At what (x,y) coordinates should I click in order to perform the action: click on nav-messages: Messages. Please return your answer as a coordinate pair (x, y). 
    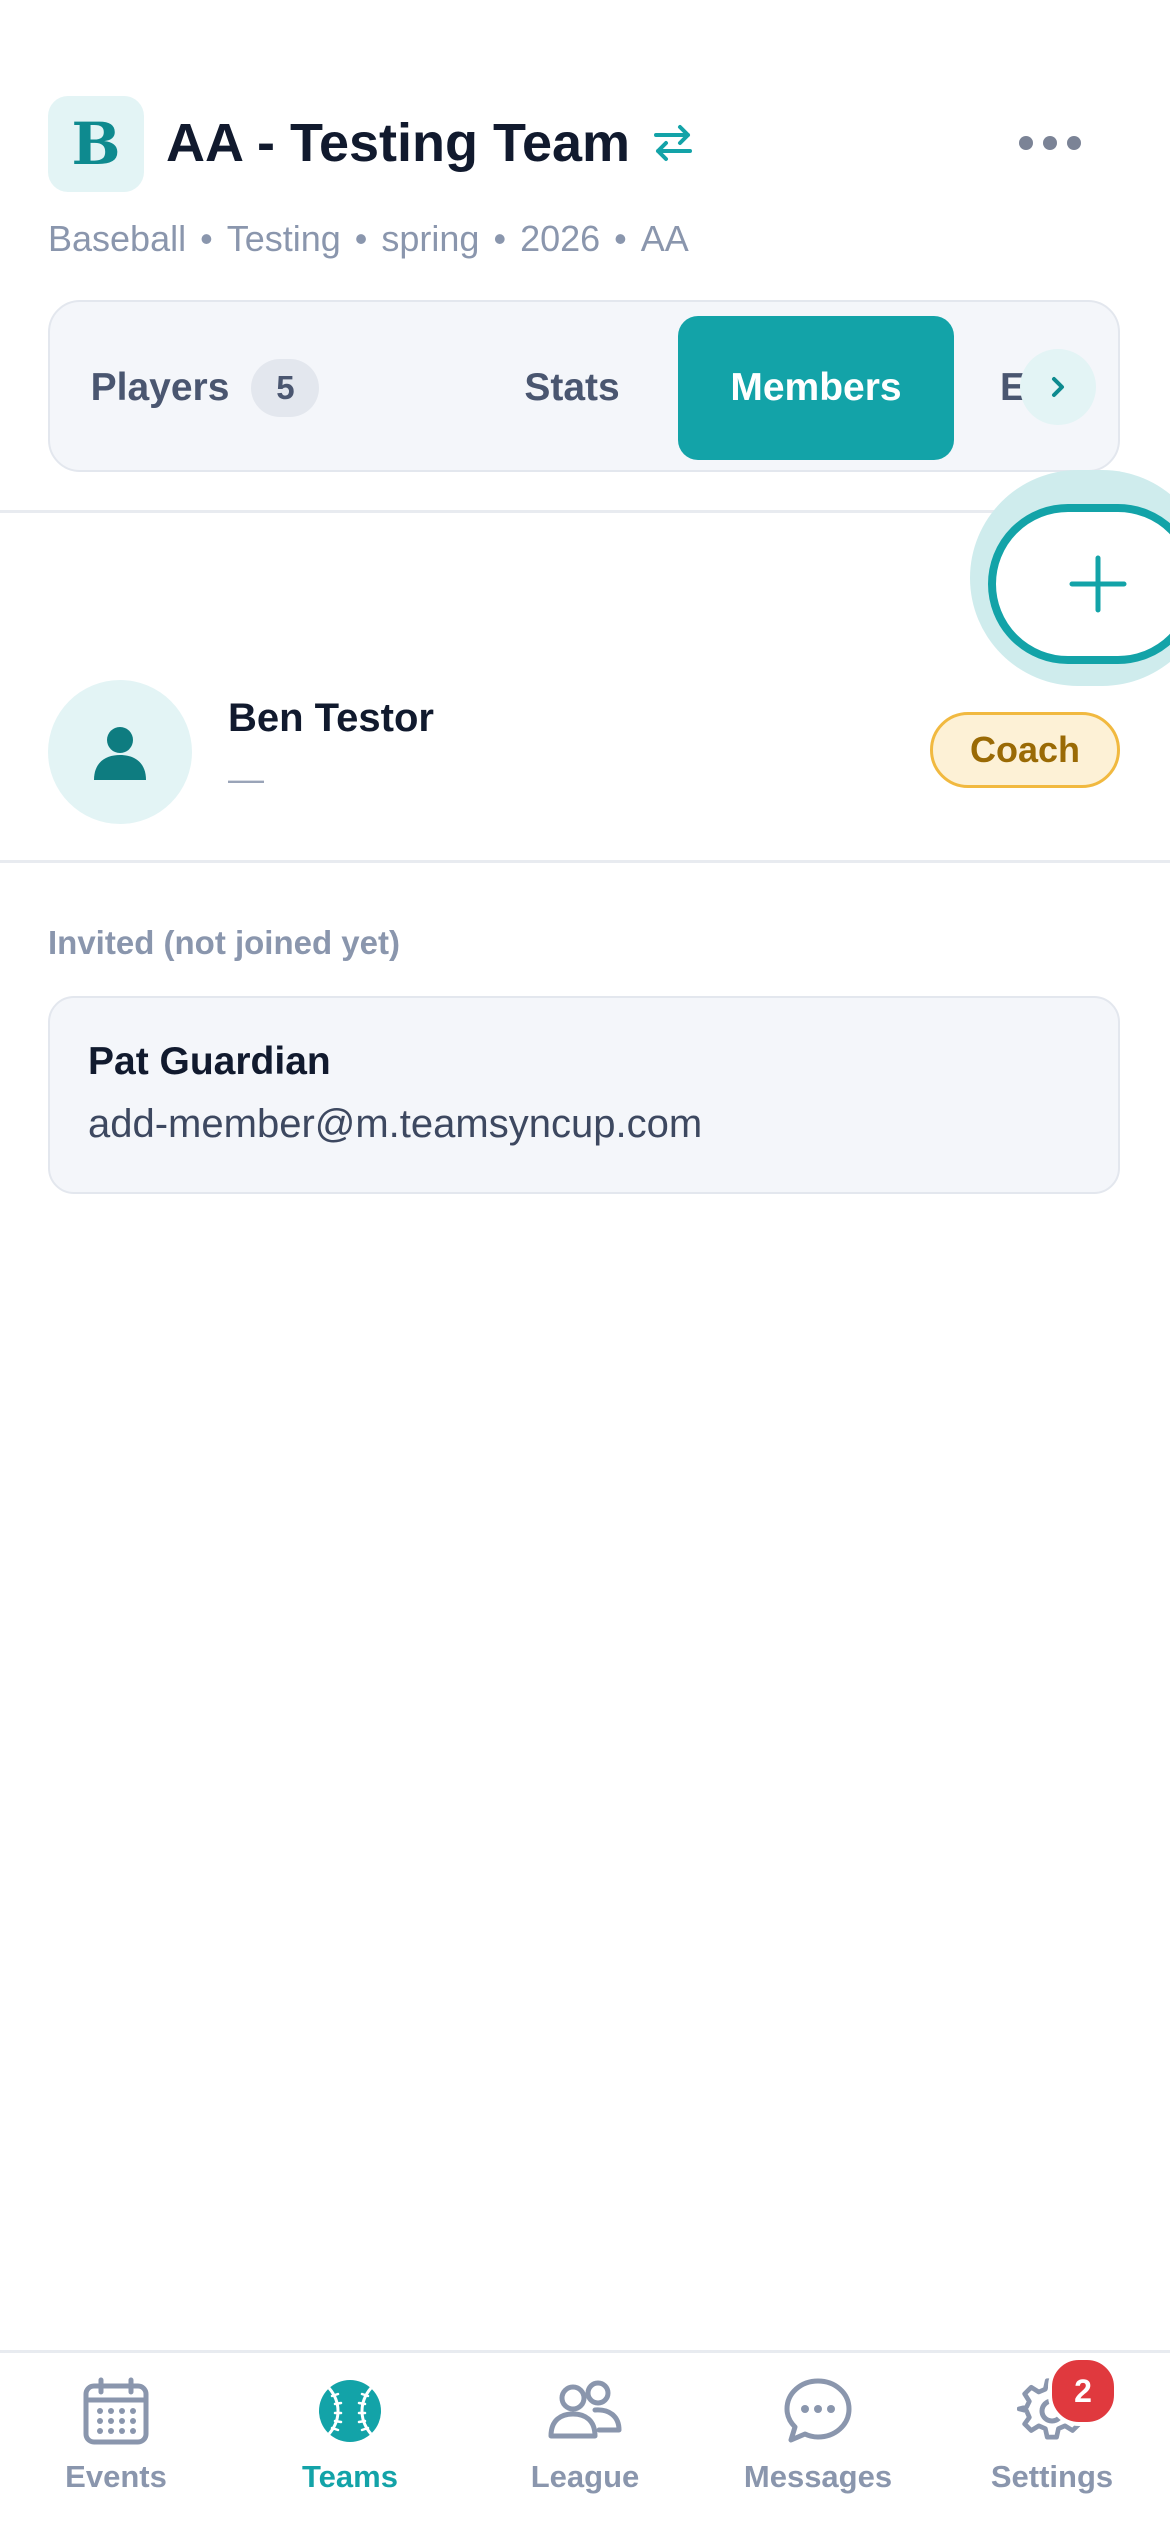
    Looking at the image, I should click on (818, 2448).